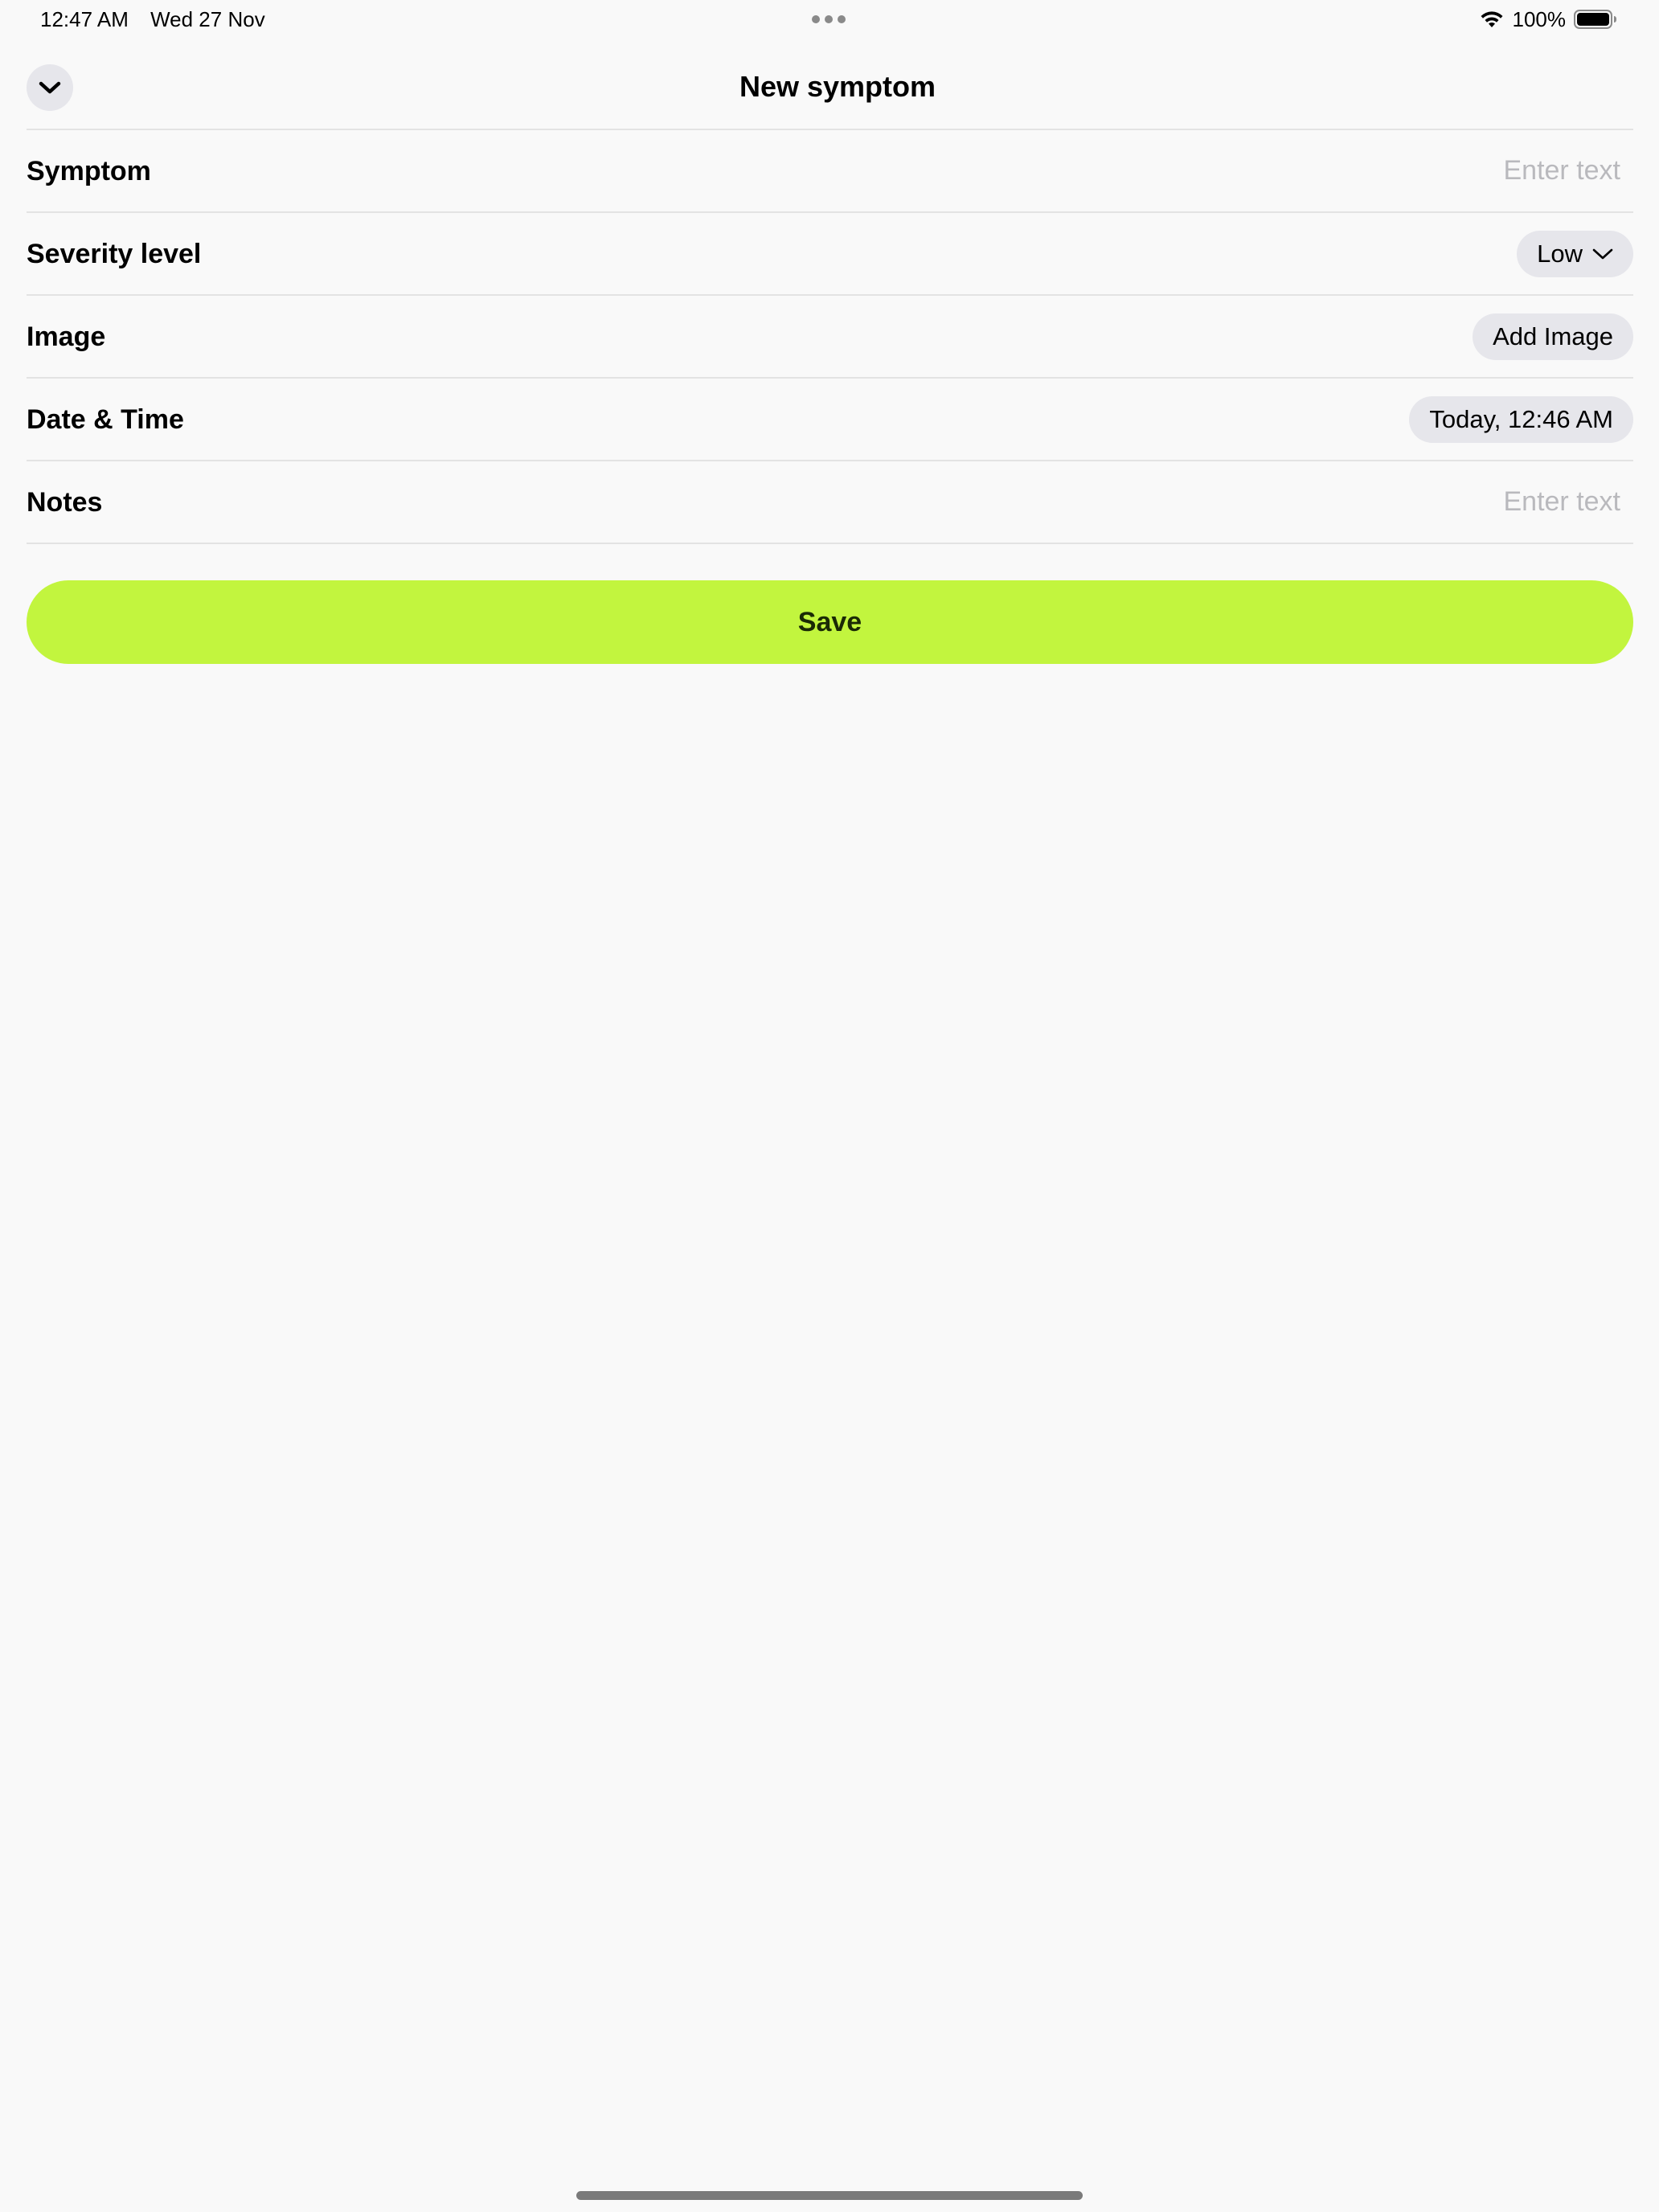 This screenshot has height=2212, width=1659. I want to click on notes-row: Notes, so click(830, 502).